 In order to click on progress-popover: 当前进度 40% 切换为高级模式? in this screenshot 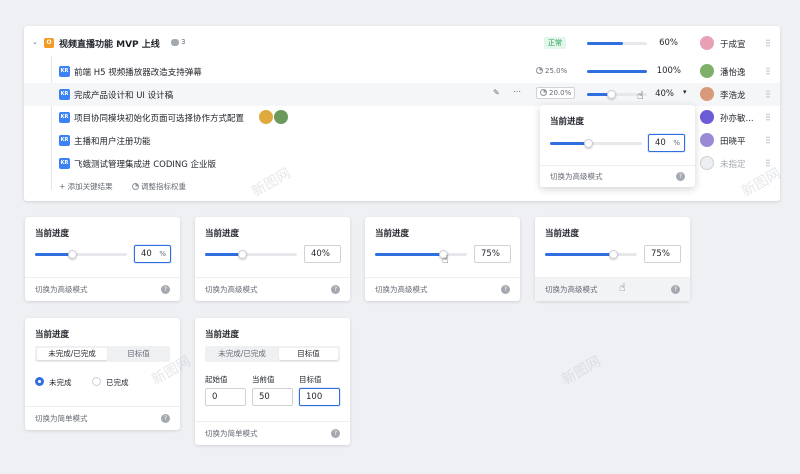, I will do `click(617, 146)`.